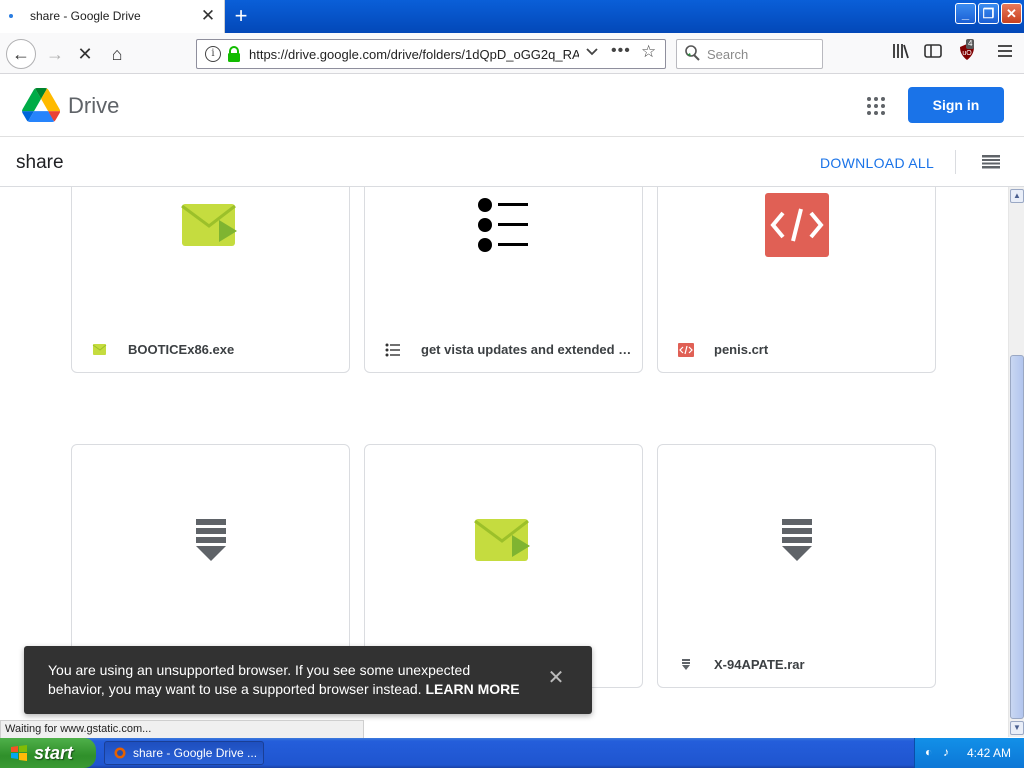  What do you see at coordinates (933, 54) in the screenshot?
I see `sidebar-icon` at bounding box center [933, 54].